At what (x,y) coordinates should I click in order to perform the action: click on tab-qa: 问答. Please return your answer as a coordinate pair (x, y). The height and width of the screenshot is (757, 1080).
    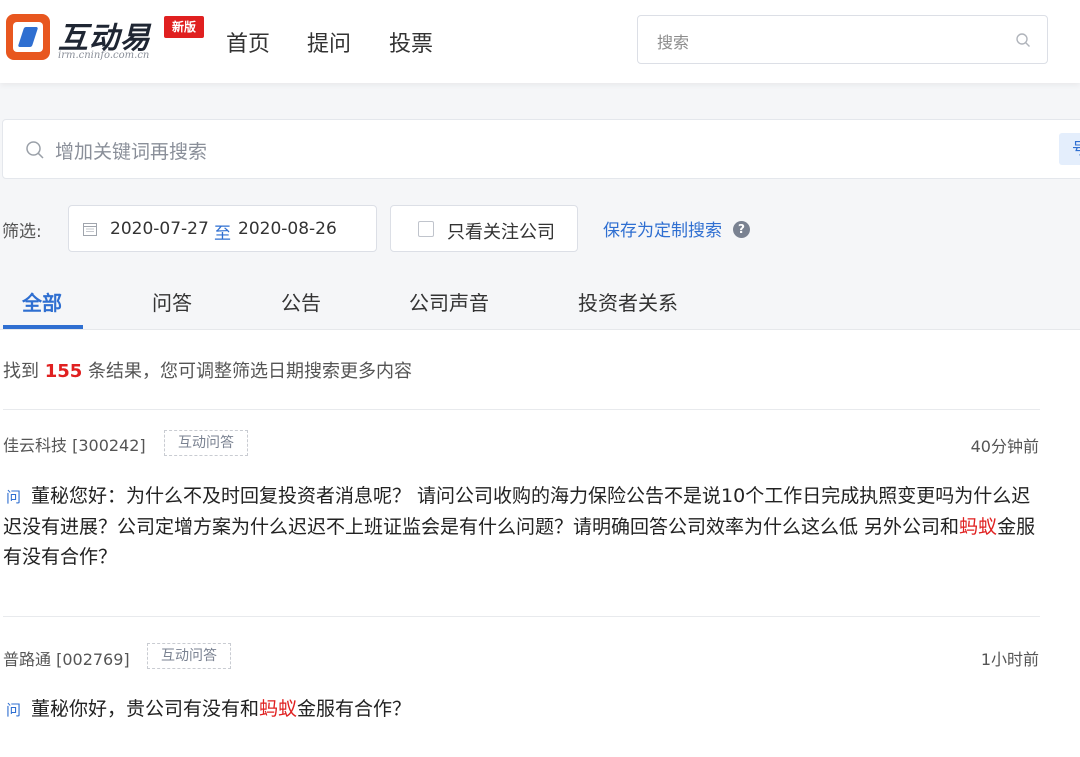
    Looking at the image, I should click on (172, 301).